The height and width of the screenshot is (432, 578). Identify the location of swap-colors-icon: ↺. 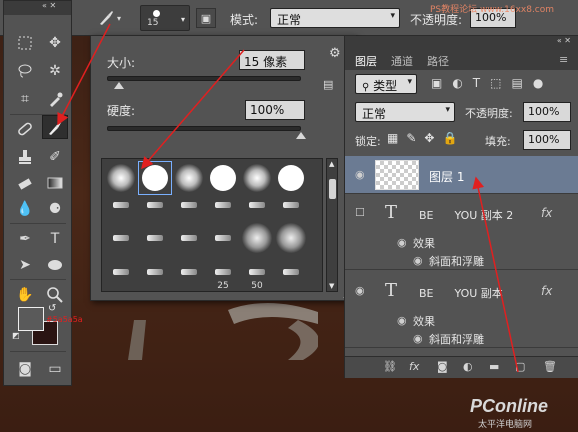
(52, 308).